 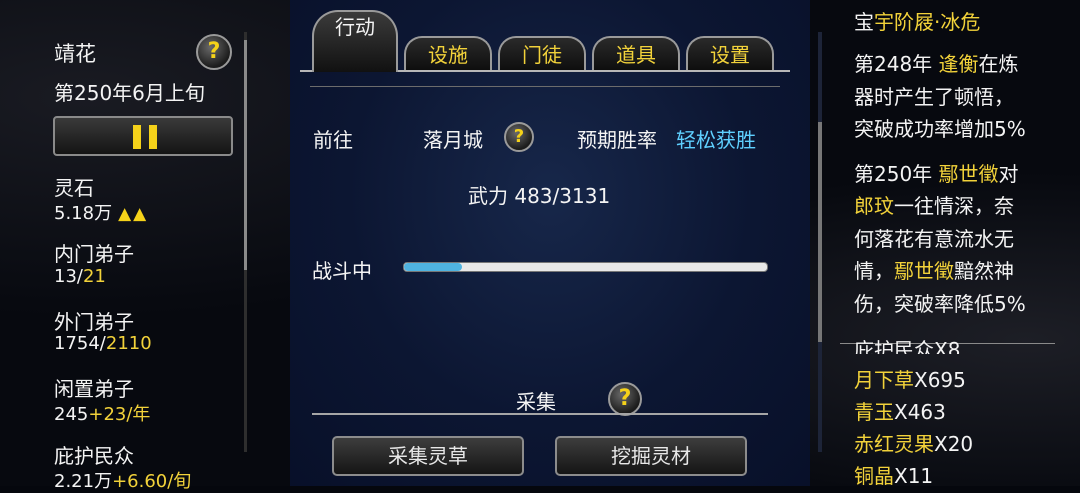 I want to click on stat-label-protected-people: 庇护民众, so click(x=94, y=456).